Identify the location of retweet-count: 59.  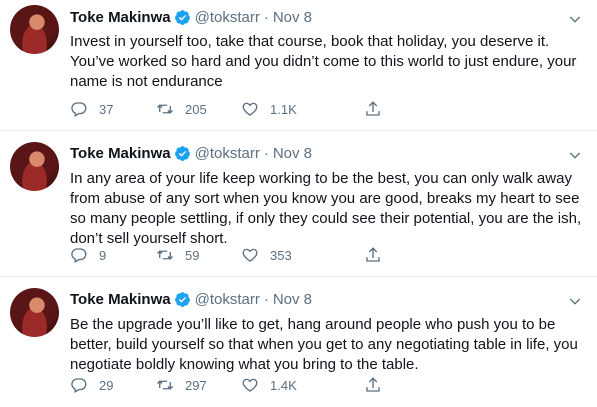
(192, 255).